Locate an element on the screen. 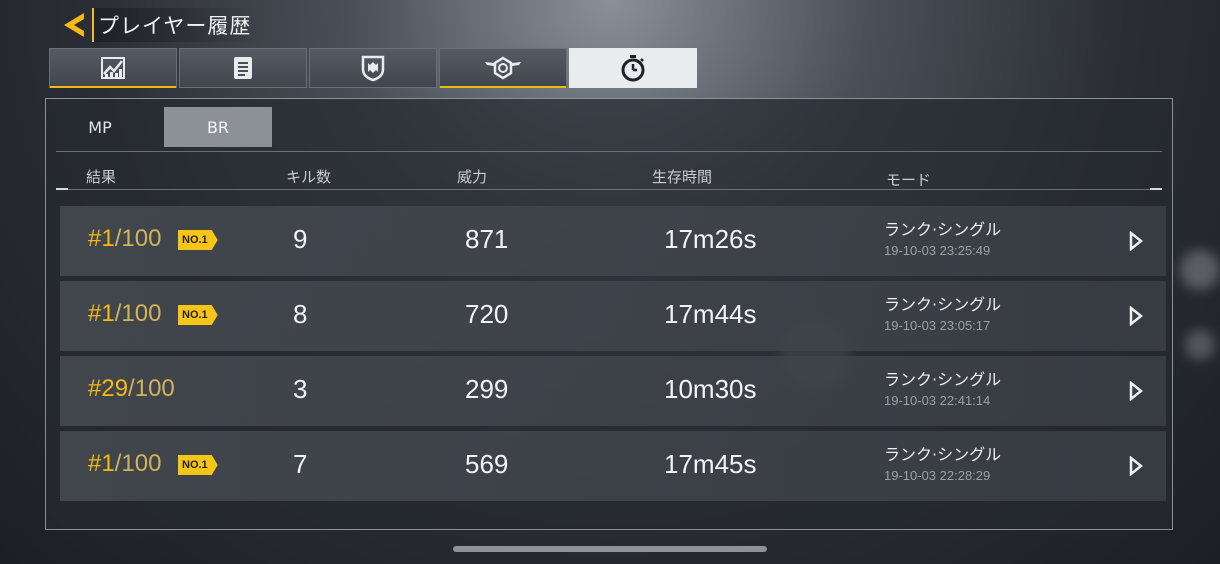  page-title-box: プレイヤー履歴 is located at coordinates (176, 25).